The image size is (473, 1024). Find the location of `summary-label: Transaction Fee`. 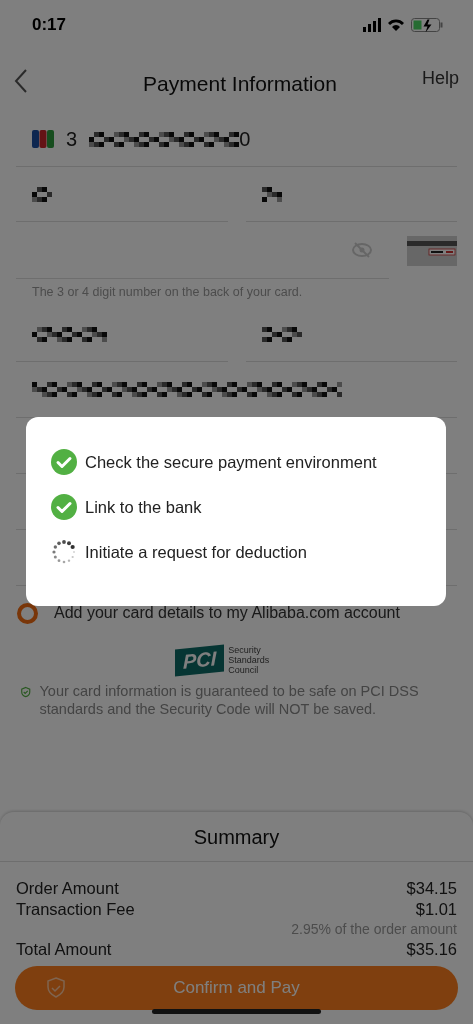

summary-label: Transaction Fee is located at coordinates (75, 909).